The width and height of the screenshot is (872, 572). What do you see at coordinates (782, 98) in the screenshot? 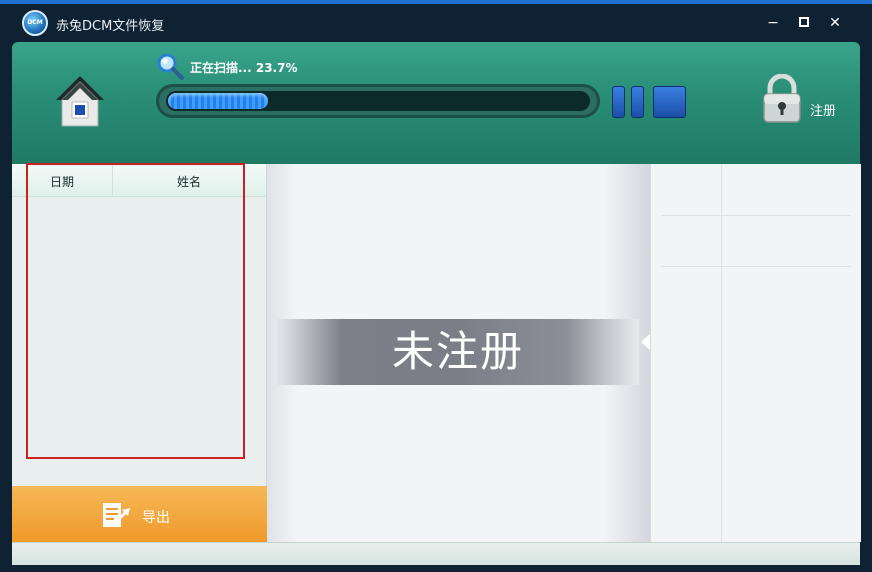
I see `lock-icon` at bounding box center [782, 98].